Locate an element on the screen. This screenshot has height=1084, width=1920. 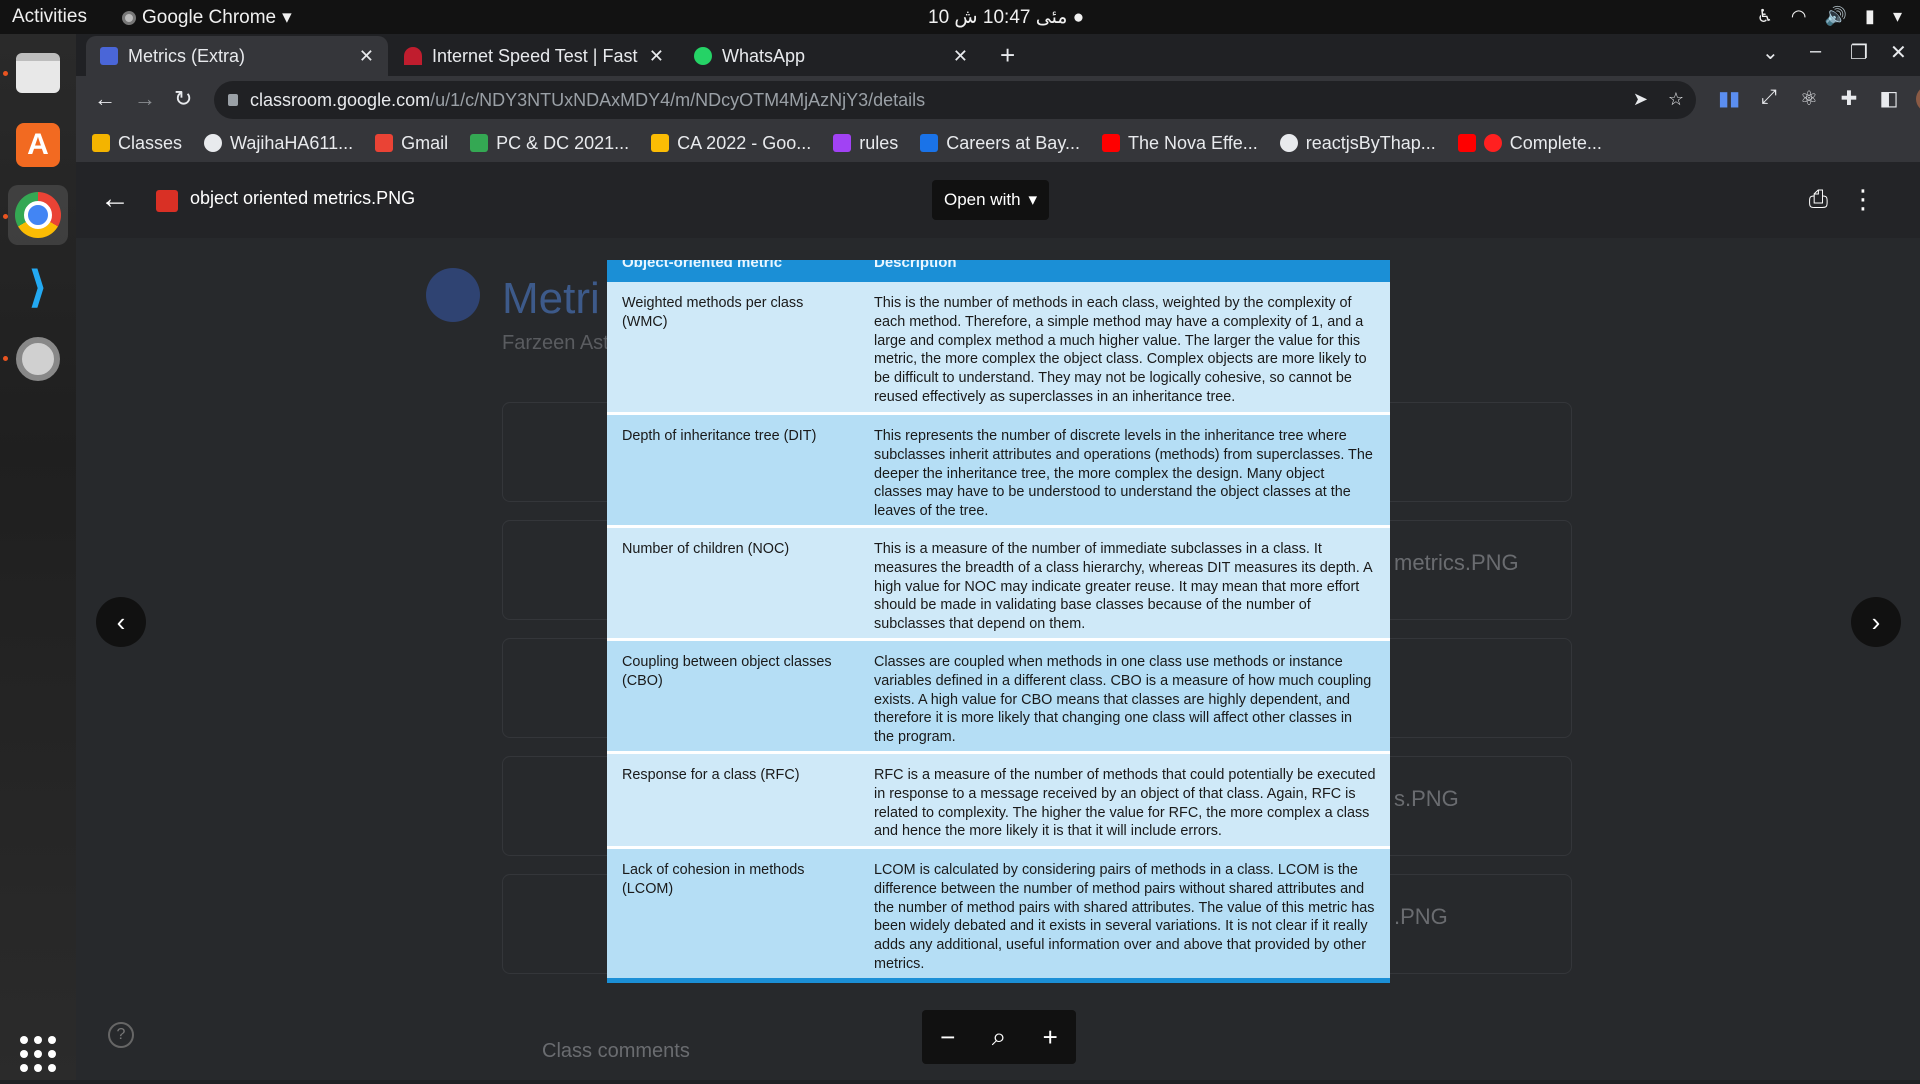
attachment-name: s.PNG is located at coordinates (1426, 798).